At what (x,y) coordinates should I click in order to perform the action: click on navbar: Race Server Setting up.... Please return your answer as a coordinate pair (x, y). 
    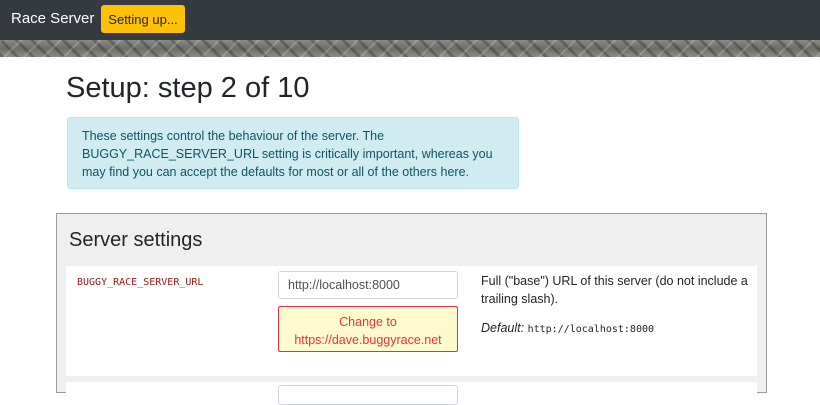
    Looking at the image, I should click on (410, 20).